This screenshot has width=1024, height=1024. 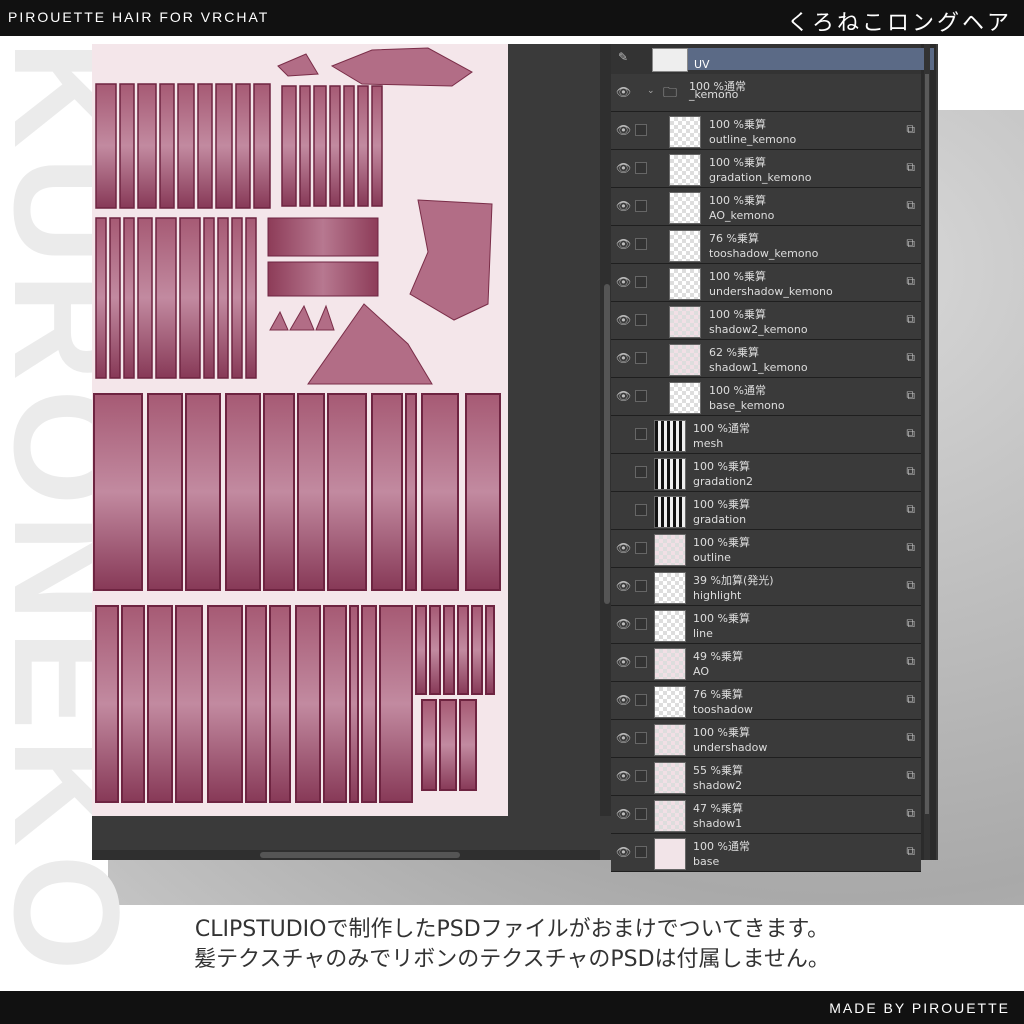 What do you see at coordinates (766, 777) in the screenshot?
I see `layer-row: 👁 55 %乗算 shadow2 ⧉` at bounding box center [766, 777].